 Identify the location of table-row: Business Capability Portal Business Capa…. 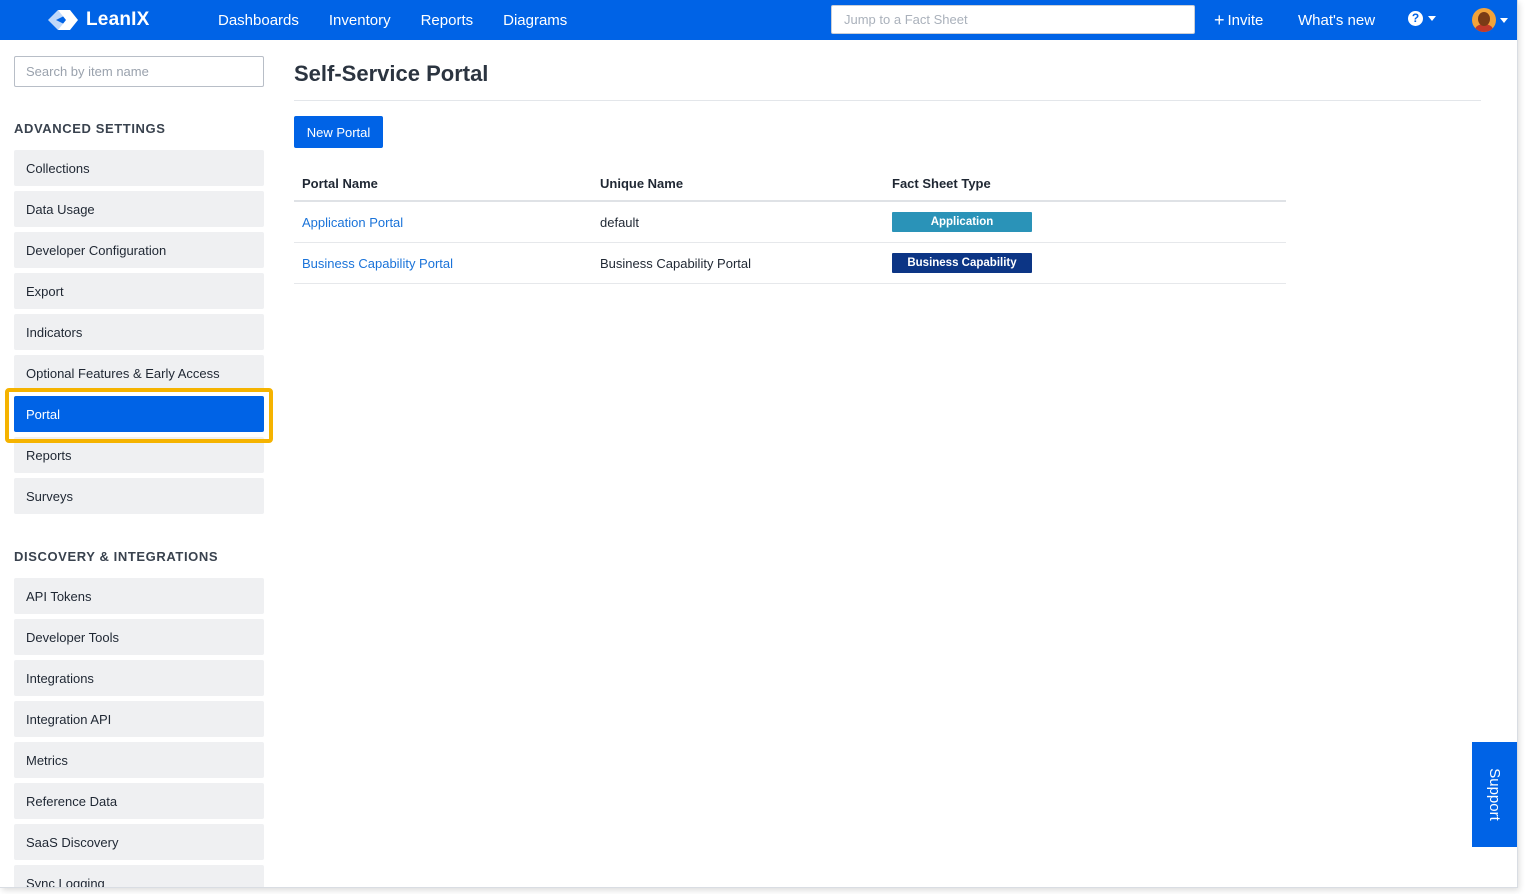
(790, 263).